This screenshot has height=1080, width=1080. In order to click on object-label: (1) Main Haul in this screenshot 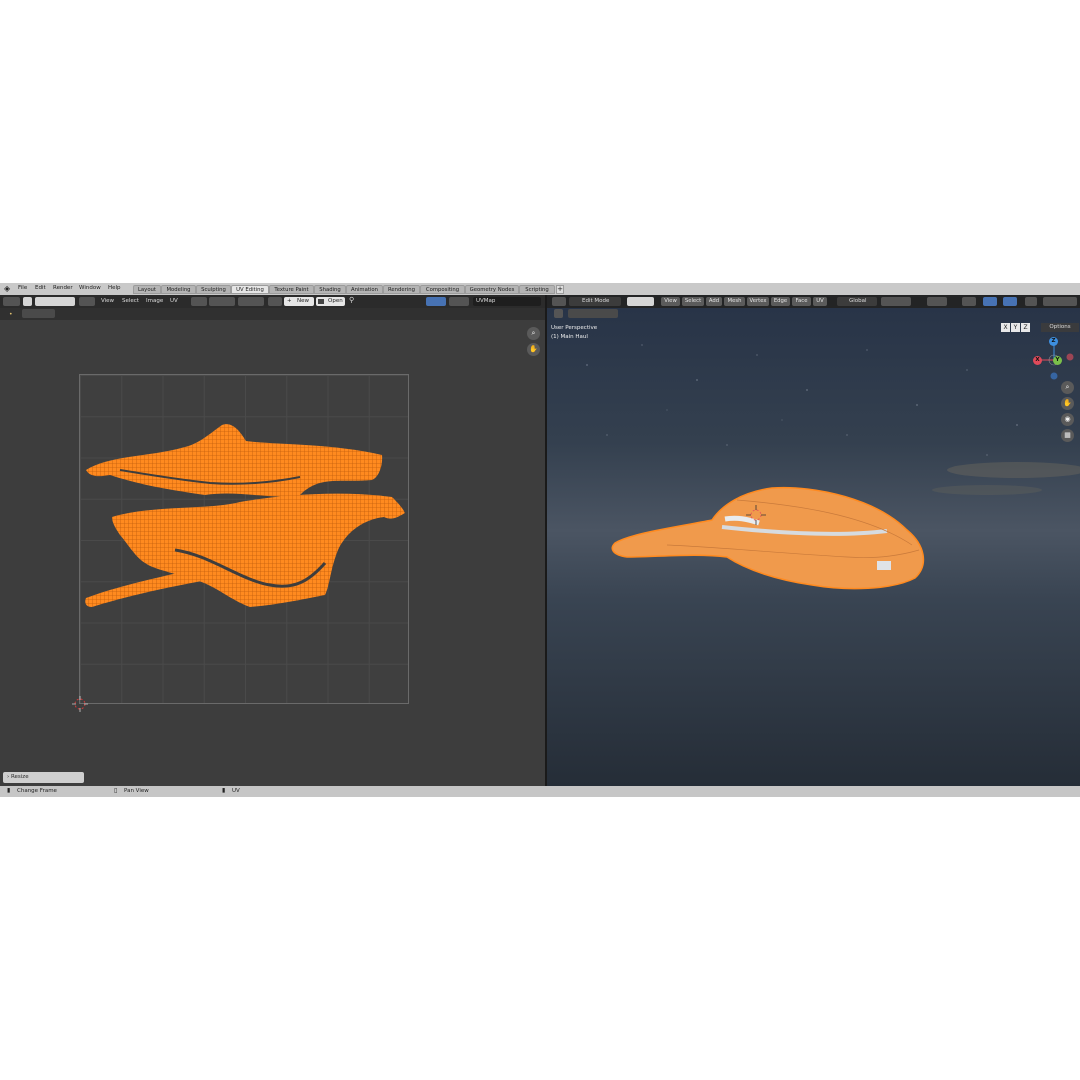, I will do `click(569, 337)`.